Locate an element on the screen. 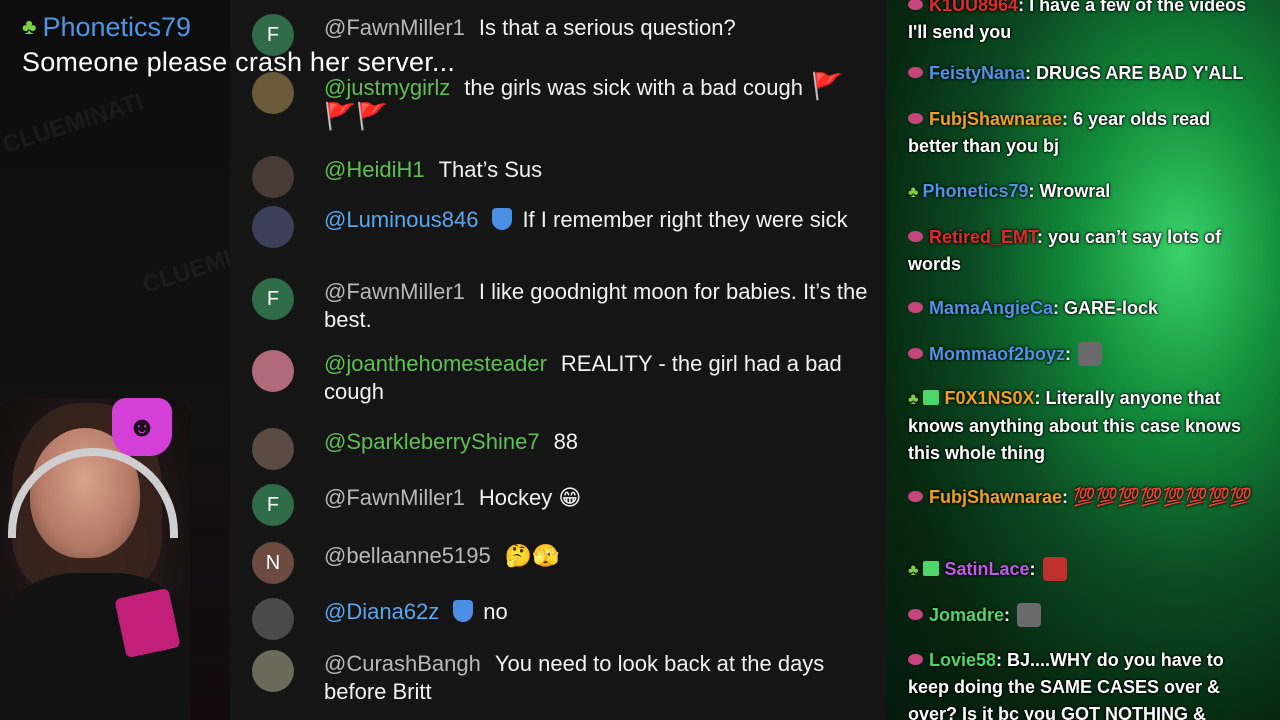  comment-username: @CurashBangh is located at coordinates (402, 663).